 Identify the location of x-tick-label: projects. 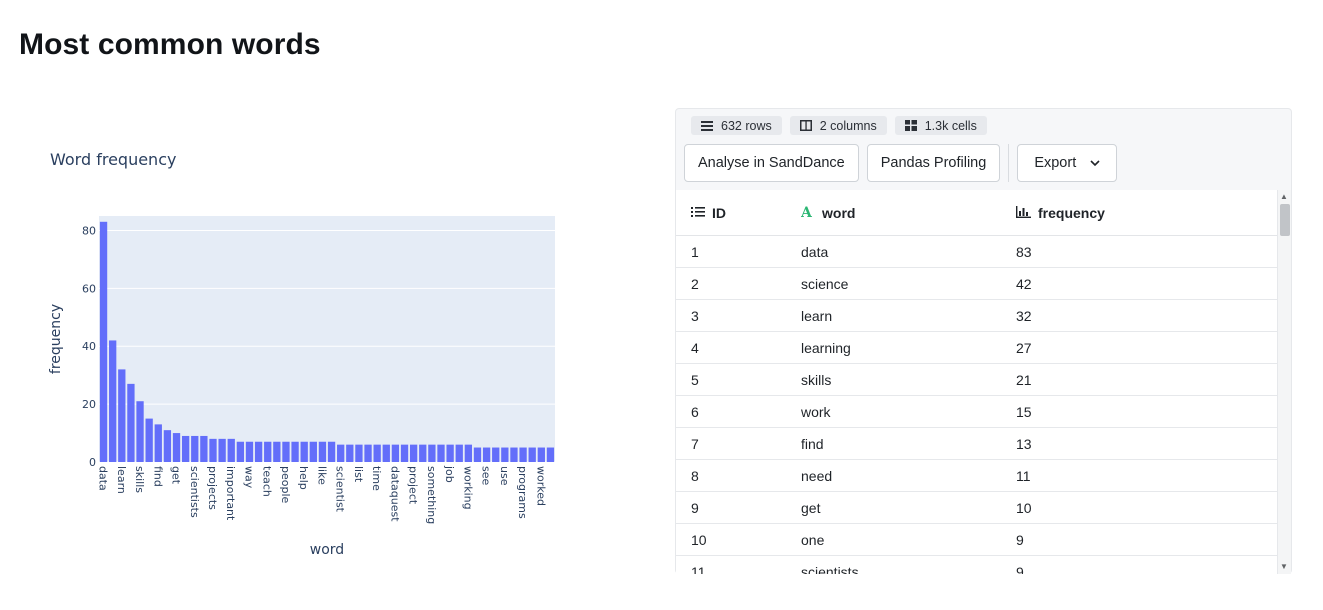
(212, 488).